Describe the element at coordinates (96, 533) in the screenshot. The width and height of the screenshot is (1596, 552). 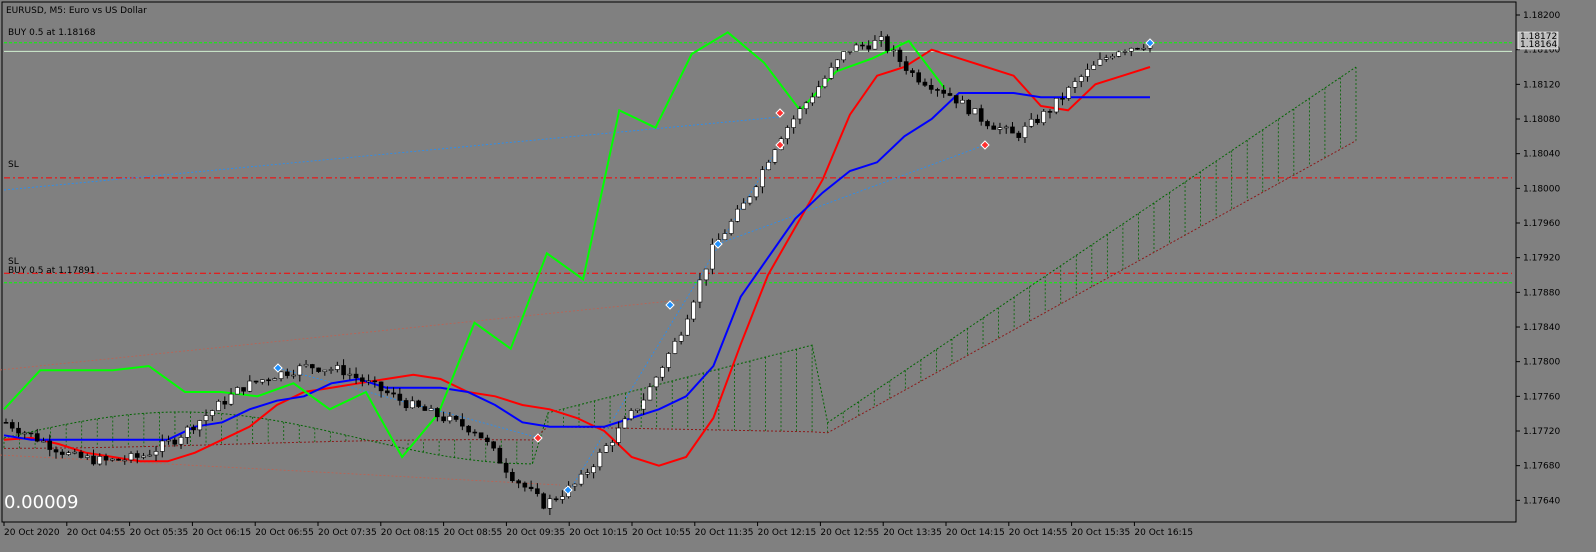
I see `x-tick-label: 20 Oct 04:55` at that location.